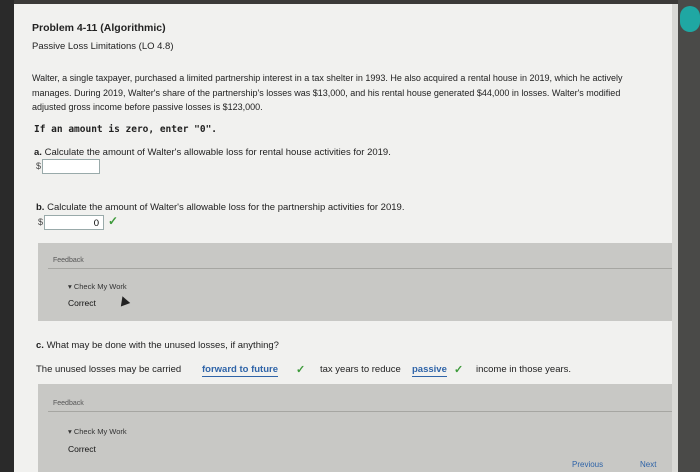  I want to click on sentence-part-2: tax years to reduce, so click(360, 369).